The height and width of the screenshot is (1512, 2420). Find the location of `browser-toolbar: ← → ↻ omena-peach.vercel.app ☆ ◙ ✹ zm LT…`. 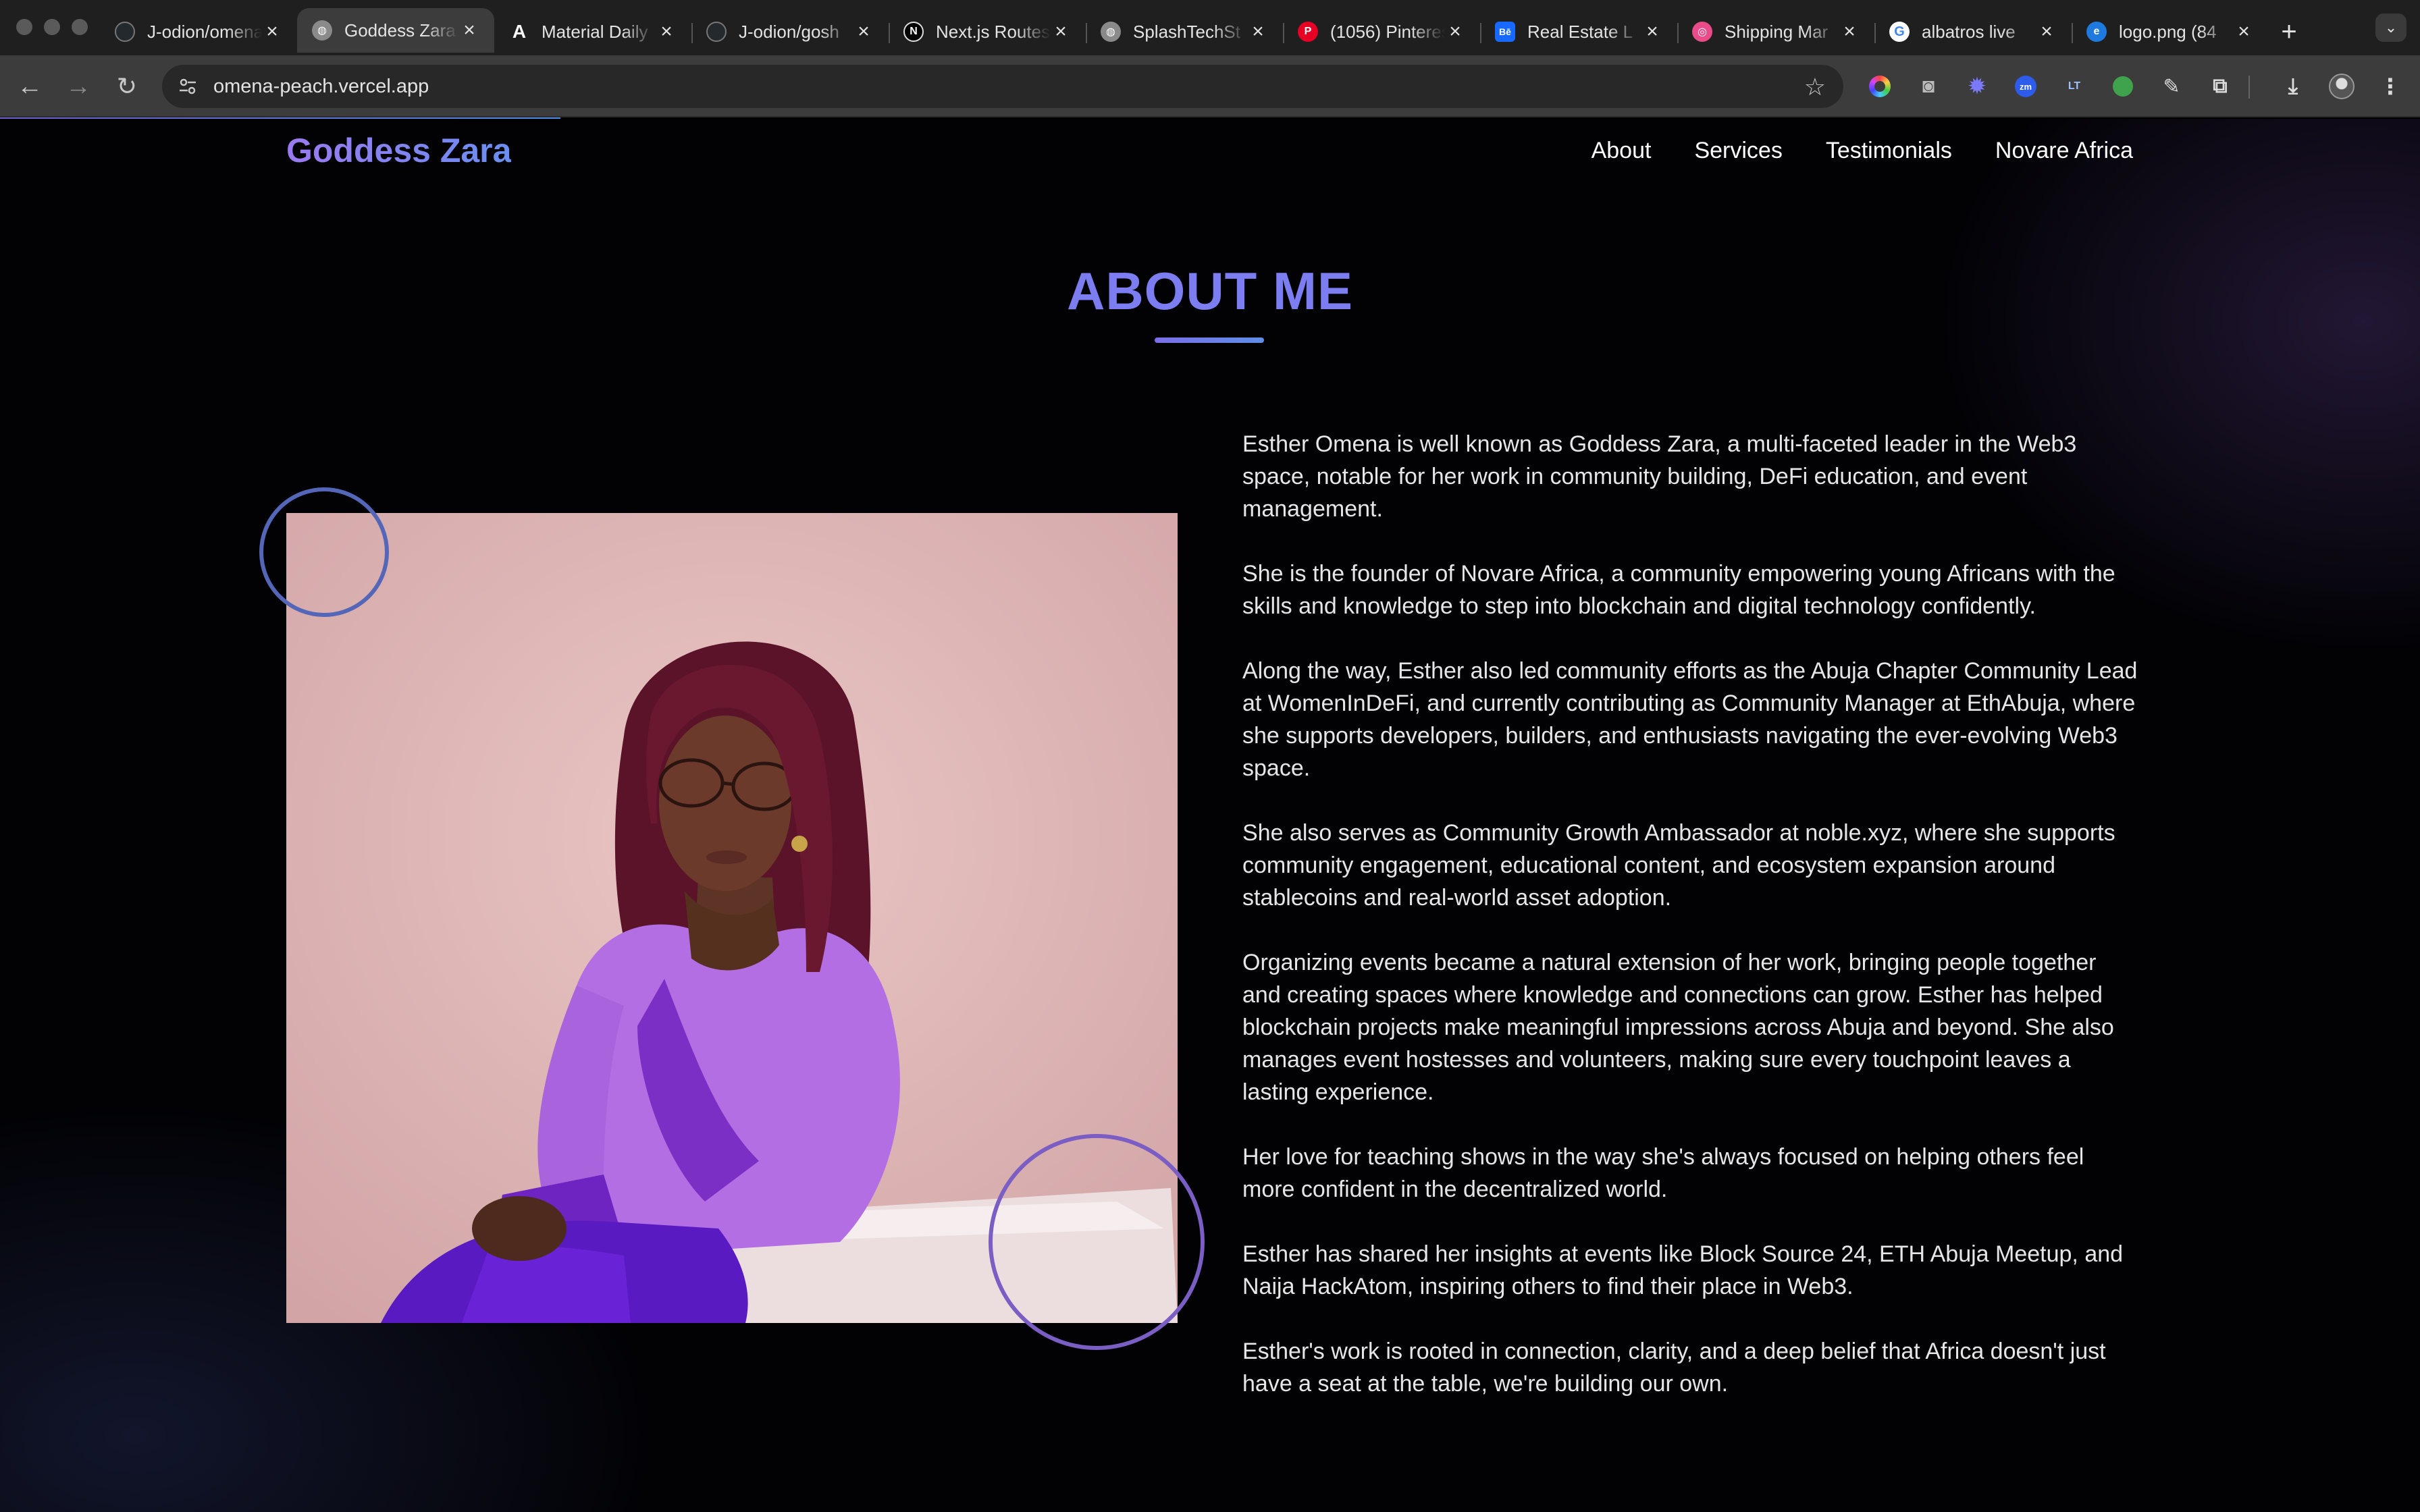

browser-toolbar: ← → ↻ omena-peach.vercel.app ☆ ◙ ✹ zm LT… is located at coordinates (1210, 86).